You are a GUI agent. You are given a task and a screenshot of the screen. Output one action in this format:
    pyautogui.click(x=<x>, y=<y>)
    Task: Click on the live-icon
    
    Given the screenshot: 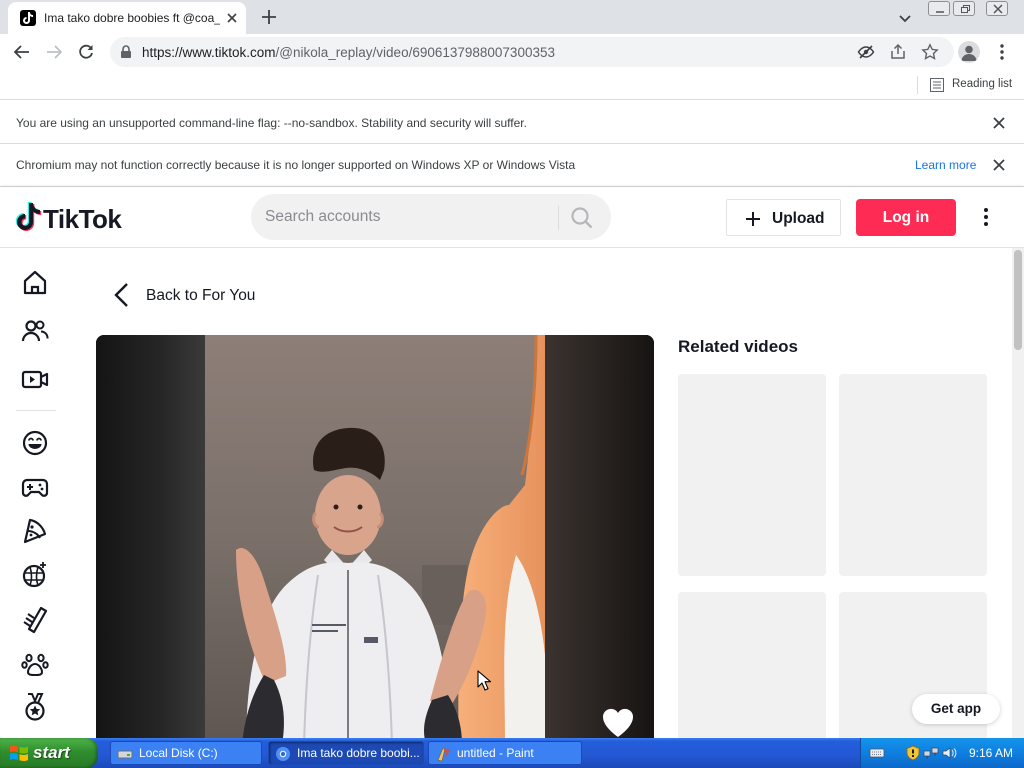 What is the action you would take?
    pyautogui.click(x=35, y=379)
    